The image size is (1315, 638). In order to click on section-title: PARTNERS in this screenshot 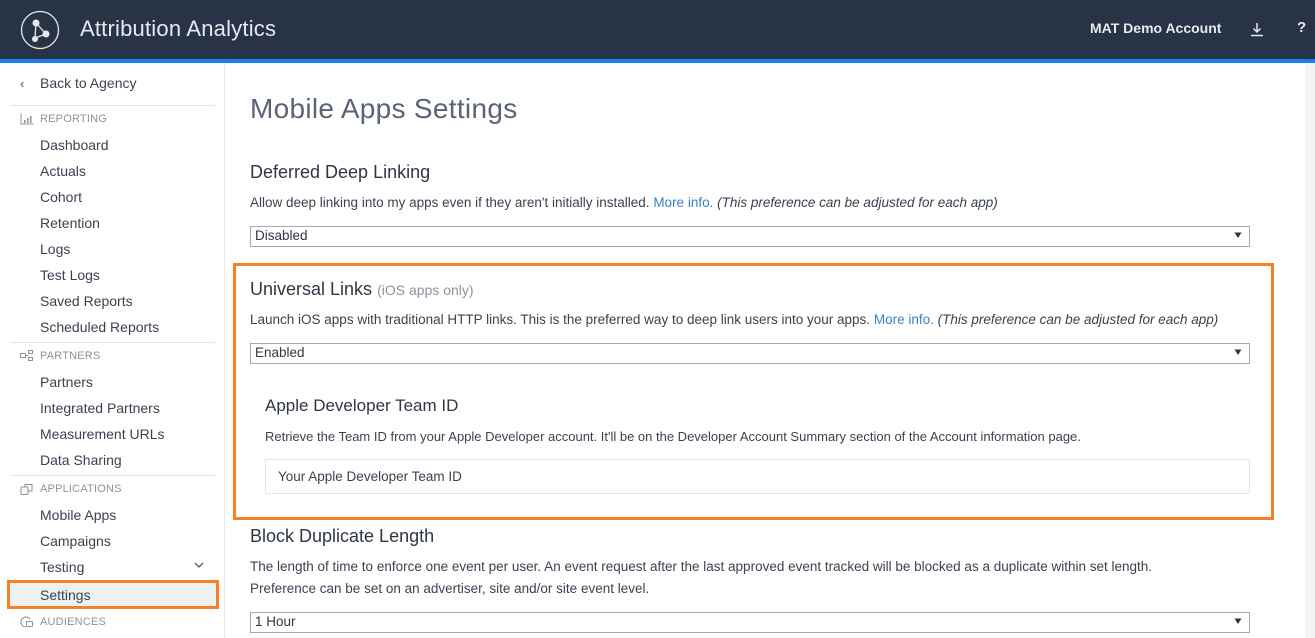, I will do `click(70, 356)`.